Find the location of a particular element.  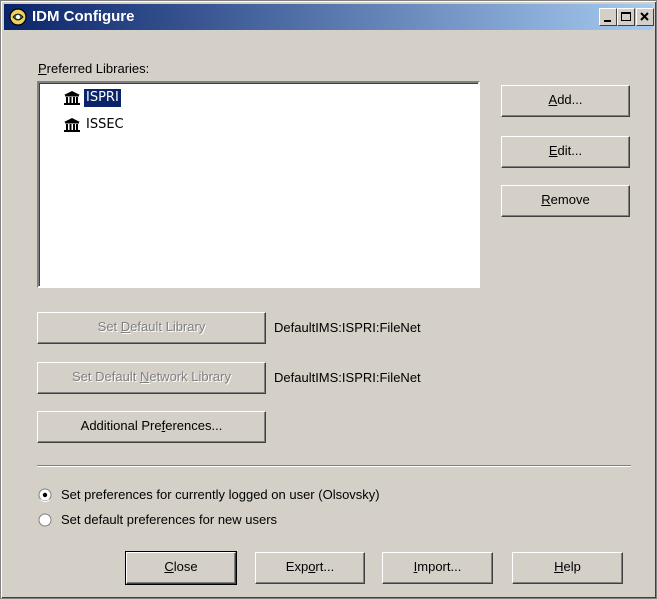

set-default-library-button: Set Default Library is located at coordinates (151, 328).